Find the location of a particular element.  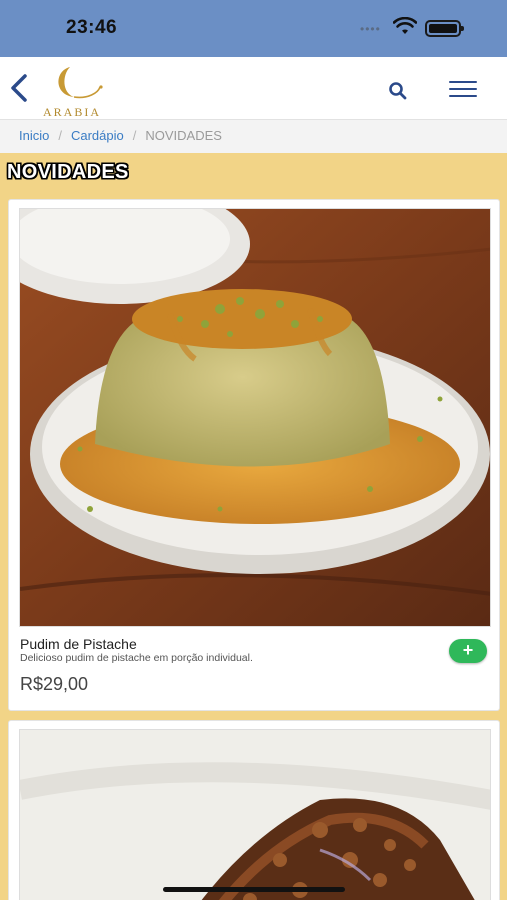

breadcrumb-cardapio-link: Cardápio is located at coordinates (97, 135).